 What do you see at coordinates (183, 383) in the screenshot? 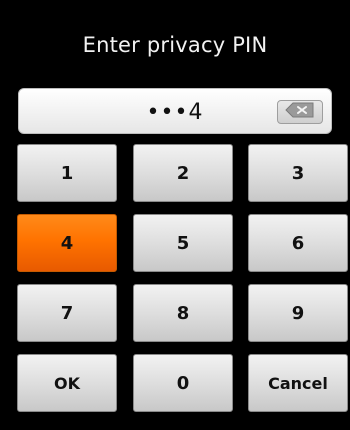
I see `key-0: 0` at bounding box center [183, 383].